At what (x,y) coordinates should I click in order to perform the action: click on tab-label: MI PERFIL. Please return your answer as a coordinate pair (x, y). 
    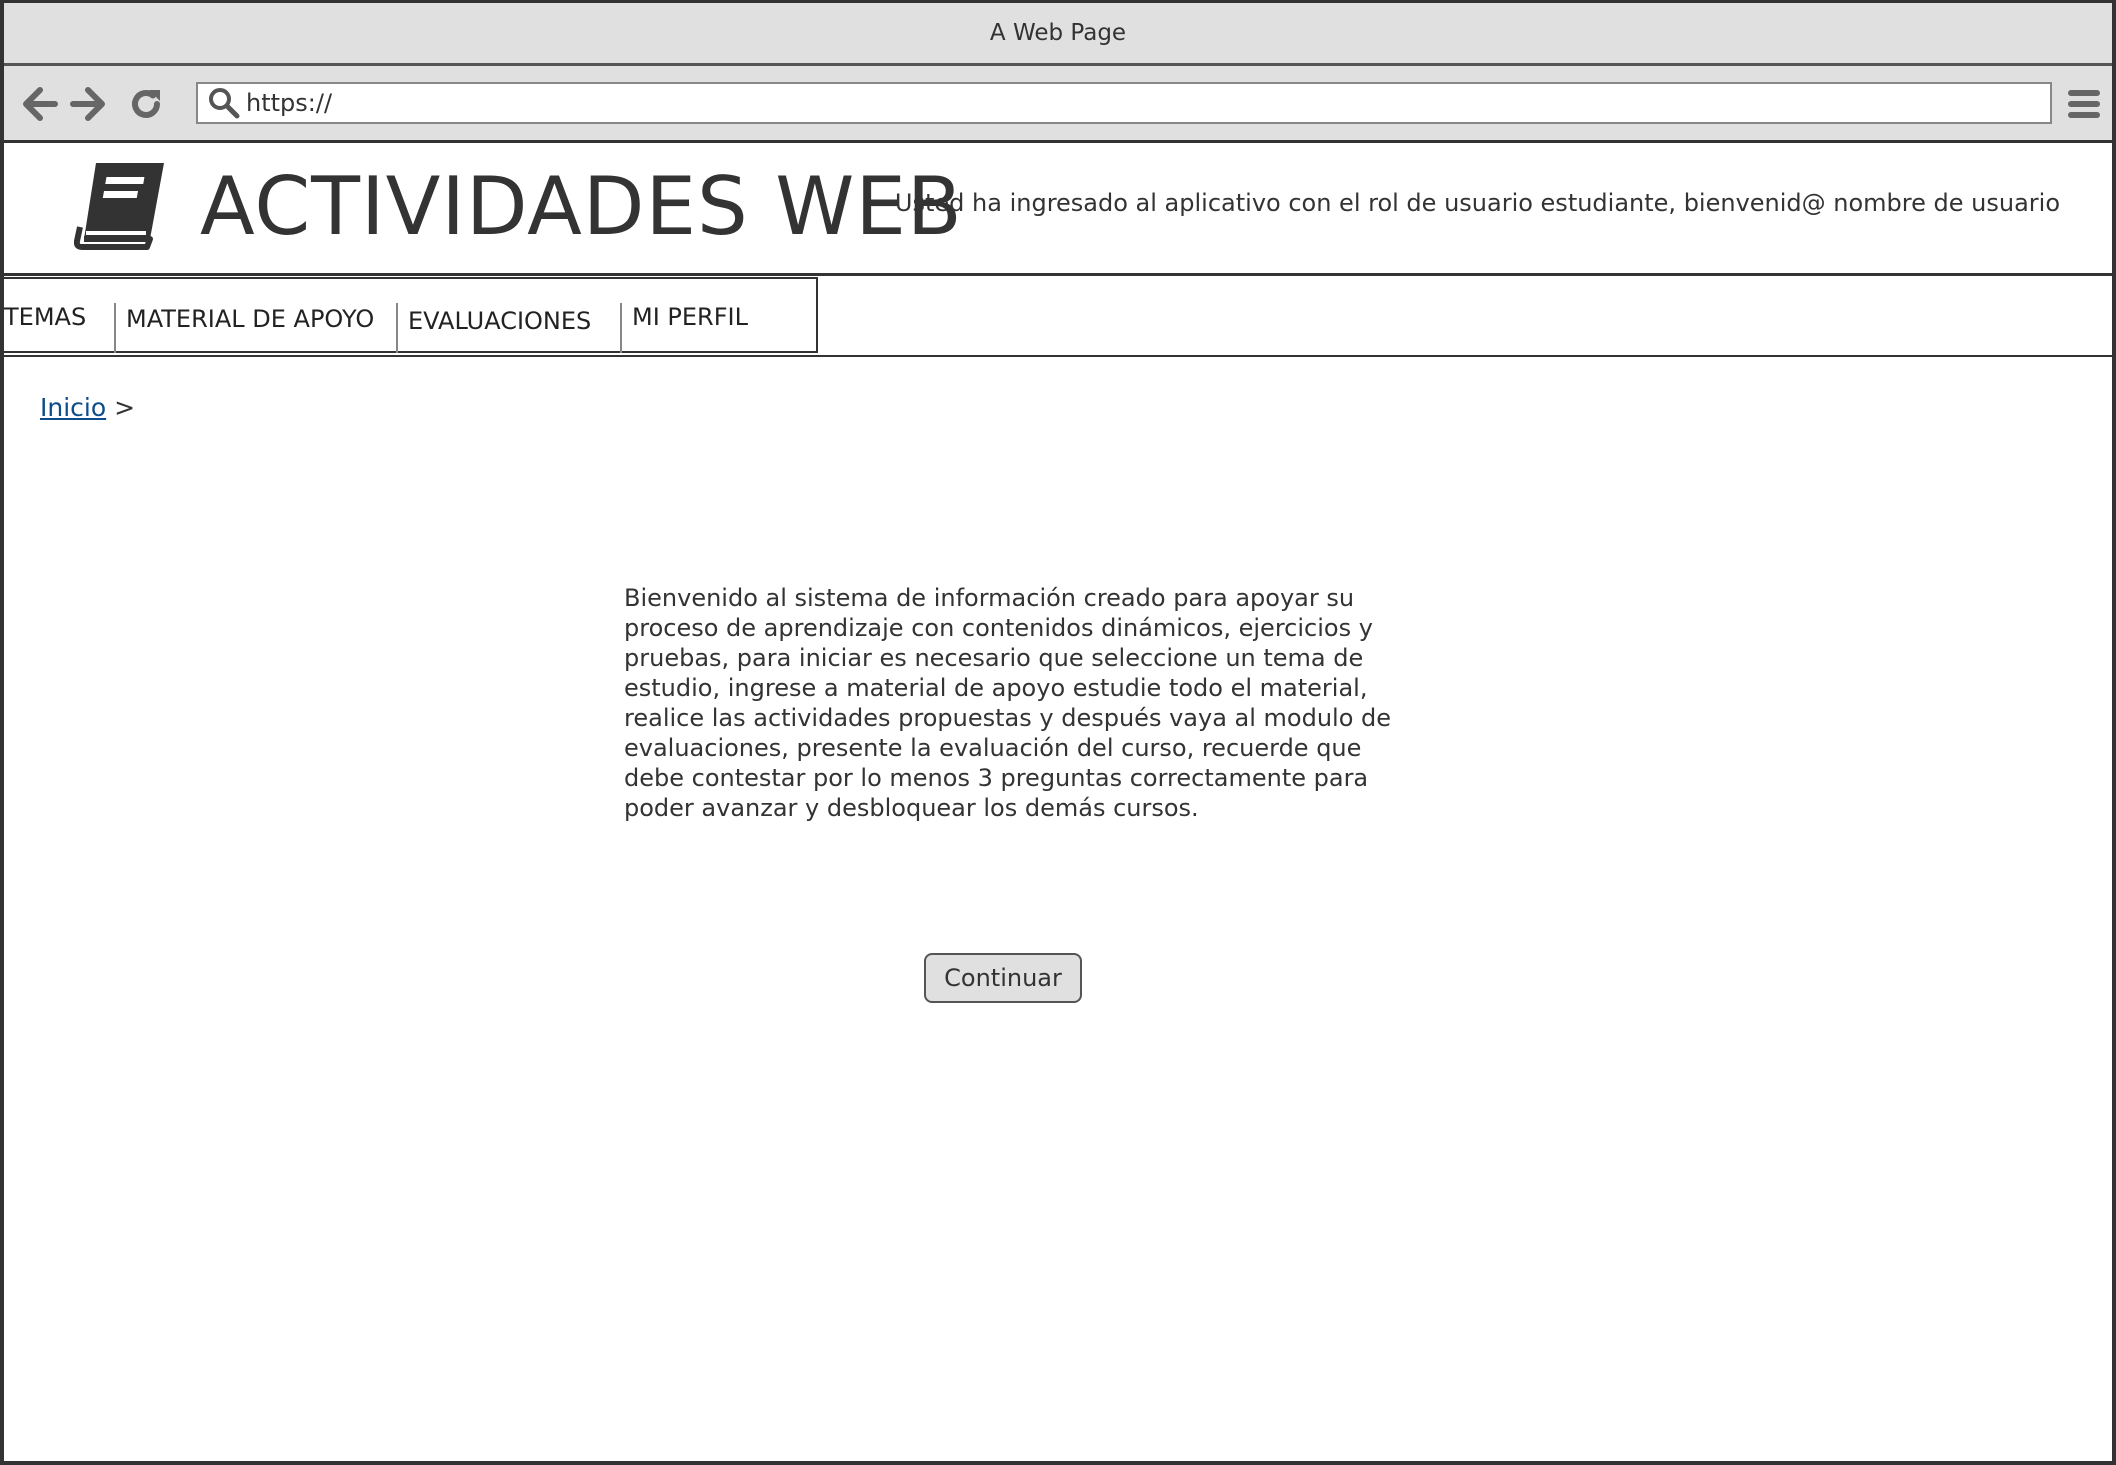
    Looking at the image, I should click on (690, 317).